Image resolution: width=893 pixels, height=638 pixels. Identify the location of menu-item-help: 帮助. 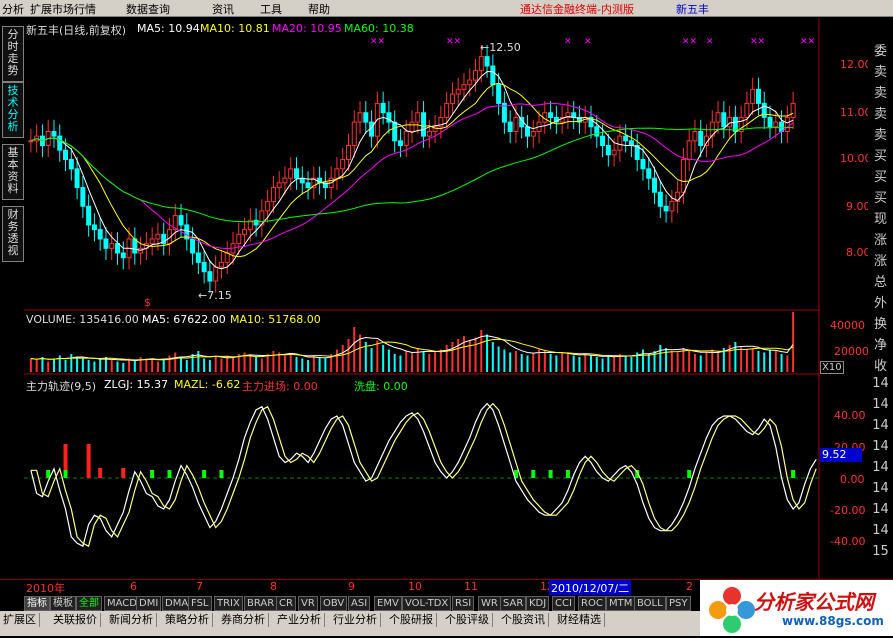
(319, 9).